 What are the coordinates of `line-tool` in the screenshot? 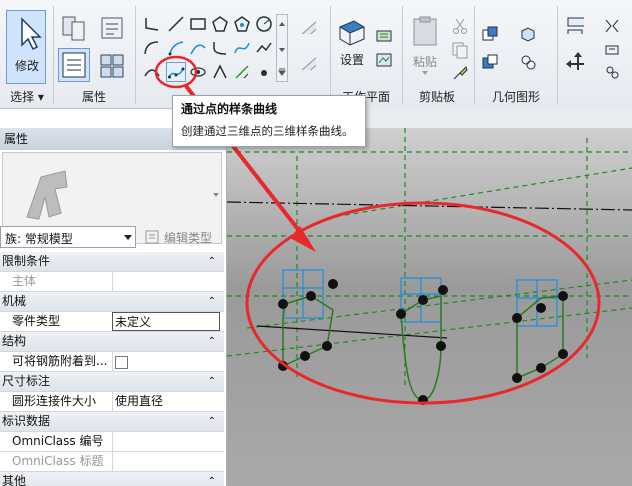 It's located at (152, 24).